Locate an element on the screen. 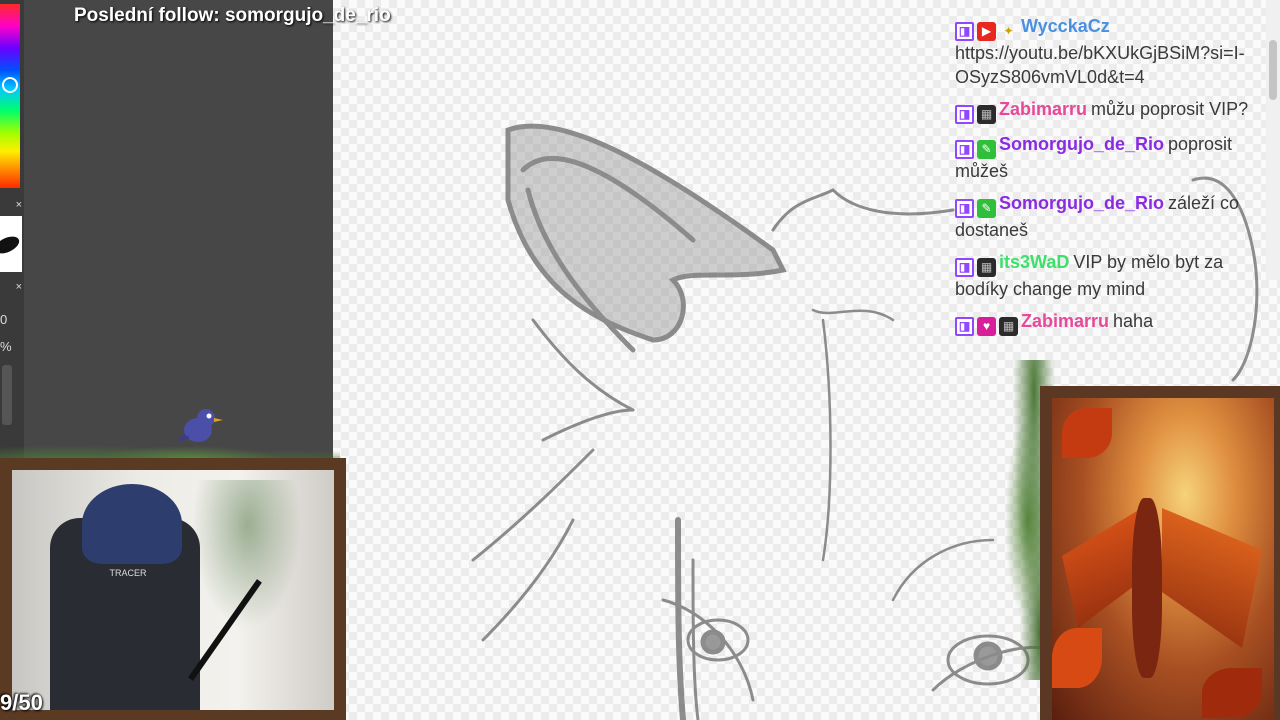  webcam-frame: TRACER is located at coordinates (173, 589).